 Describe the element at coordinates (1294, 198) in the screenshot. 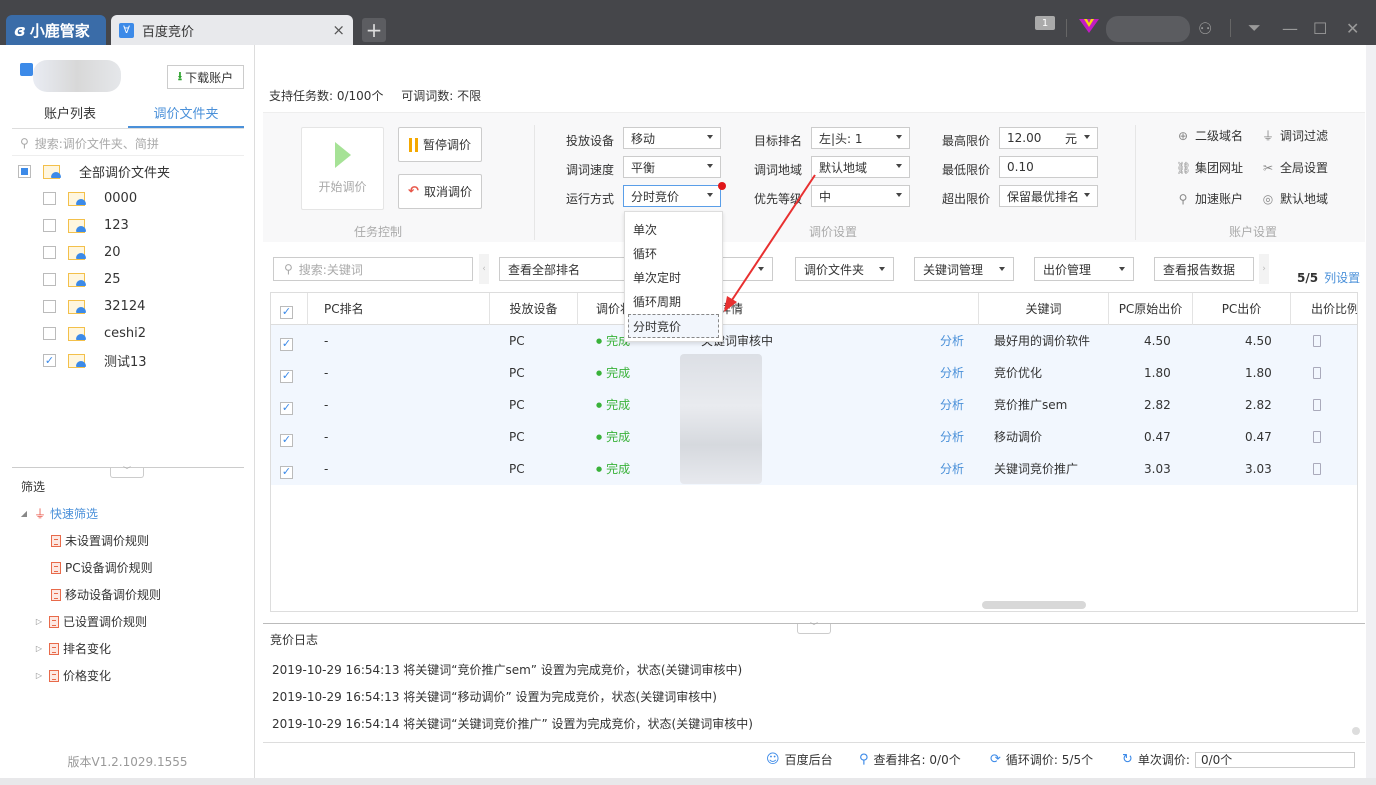

I see `default-region-button: ◎ 默认地域` at that location.